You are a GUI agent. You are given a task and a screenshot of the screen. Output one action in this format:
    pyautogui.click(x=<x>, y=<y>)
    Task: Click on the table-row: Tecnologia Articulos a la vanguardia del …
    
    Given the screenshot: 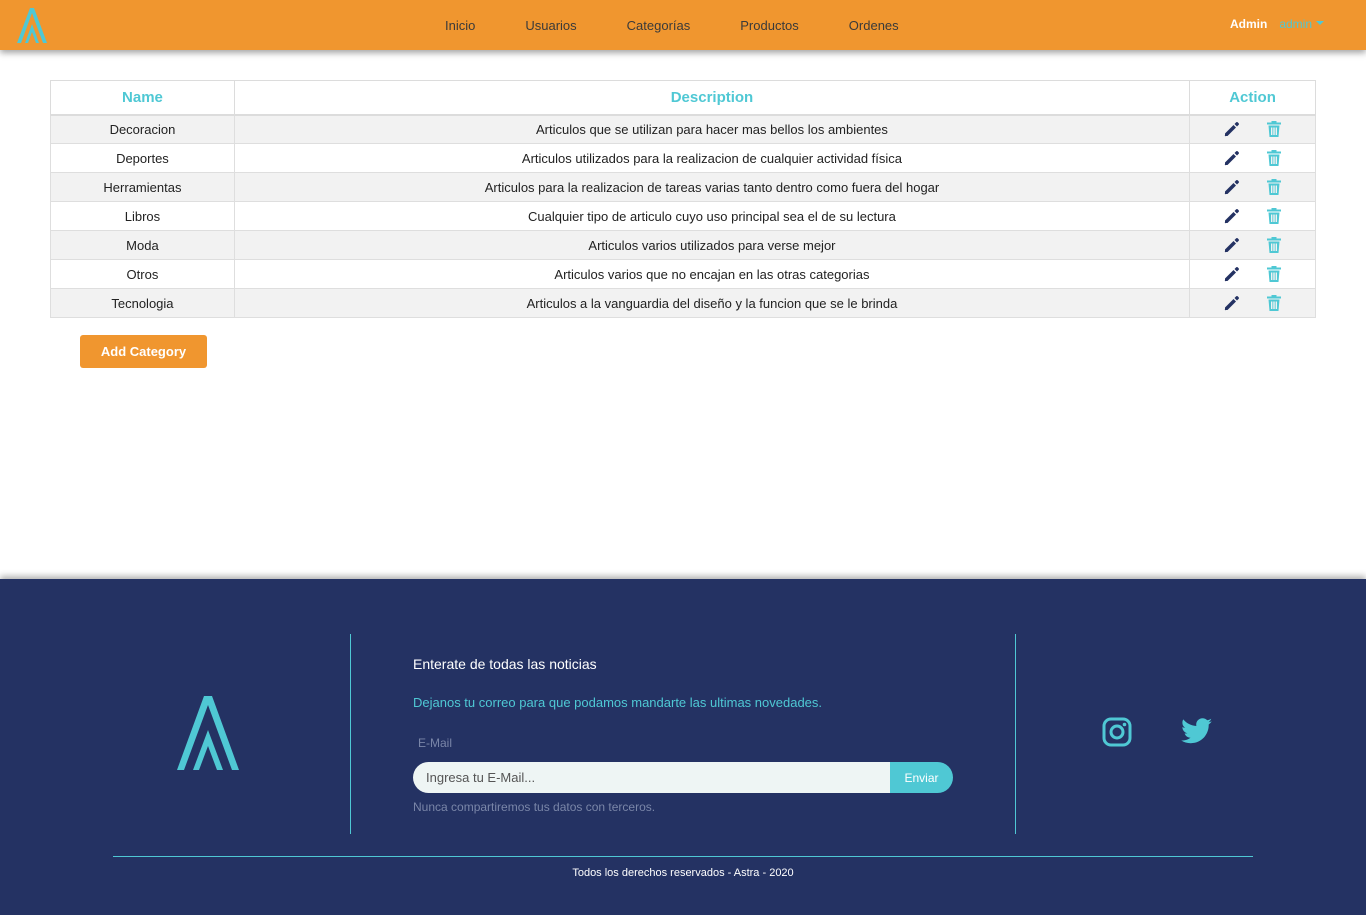 What is the action you would take?
    pyautogui.click(x=683, y=303)
    